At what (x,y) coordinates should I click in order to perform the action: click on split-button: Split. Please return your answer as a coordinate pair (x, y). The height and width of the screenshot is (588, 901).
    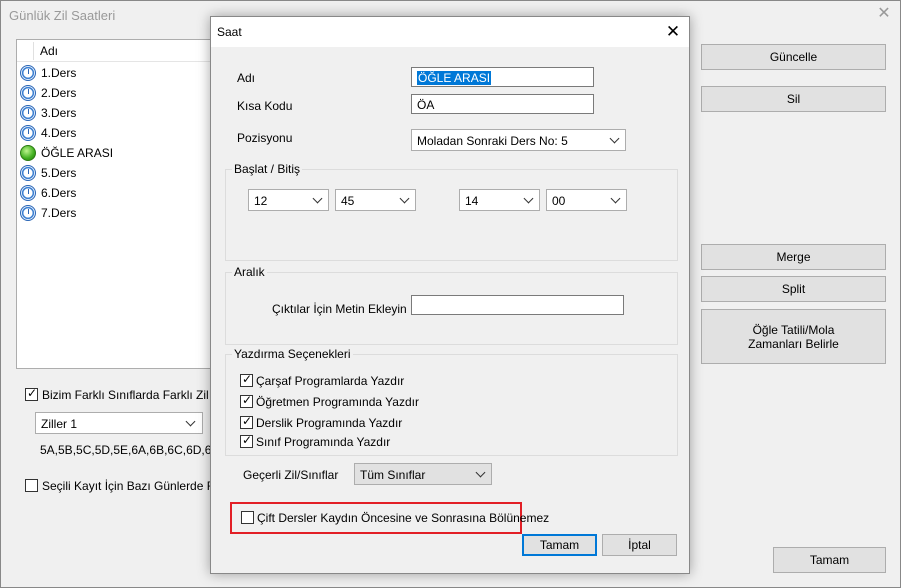
    Looking at the image, I should click on (793, 289).